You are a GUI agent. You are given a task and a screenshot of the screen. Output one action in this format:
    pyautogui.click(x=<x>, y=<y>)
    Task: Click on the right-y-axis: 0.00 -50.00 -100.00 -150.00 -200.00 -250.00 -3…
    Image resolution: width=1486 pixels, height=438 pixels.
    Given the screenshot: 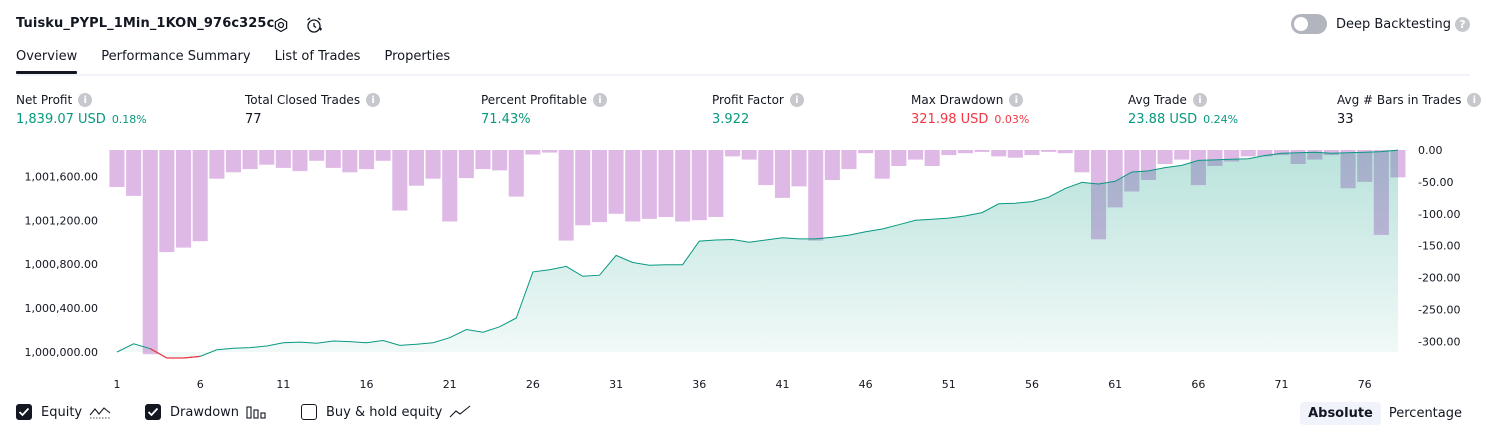 What is the action you would take?
    pyautogui.click(x=1439, y=246)
    